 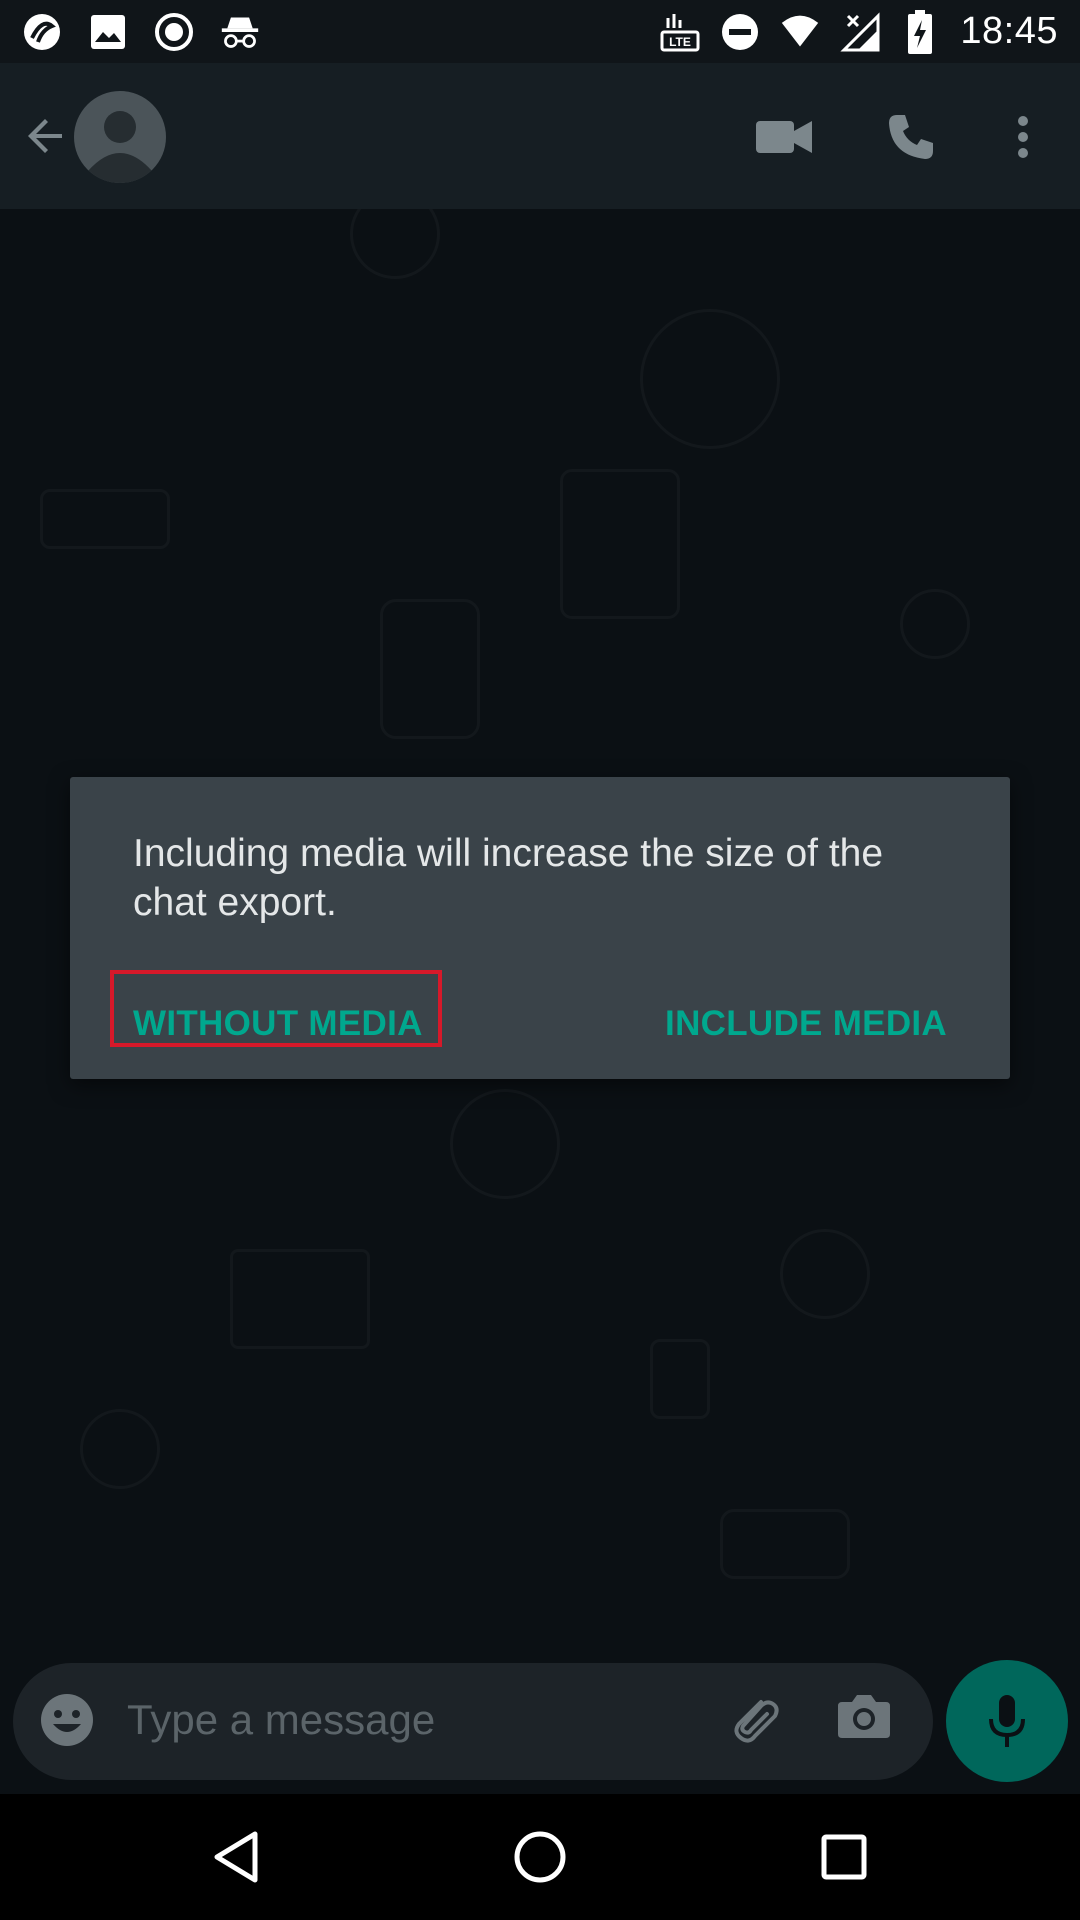 I want to click on video-call-icon, so click(x=784, y=137).